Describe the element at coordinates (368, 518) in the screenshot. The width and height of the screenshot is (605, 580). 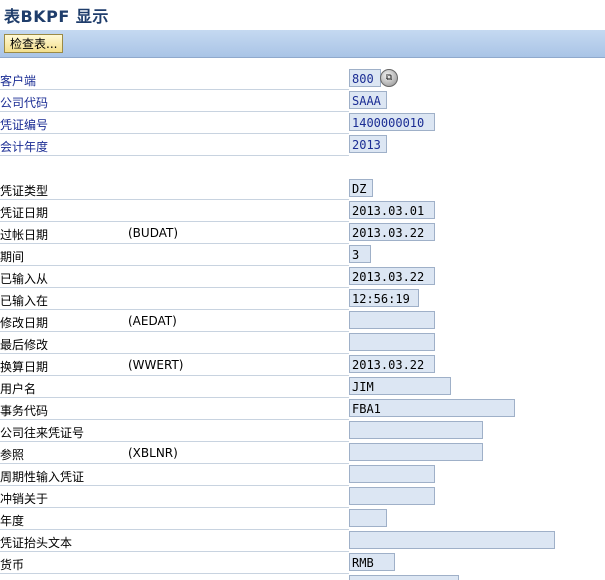
I see `year-field` at that location.